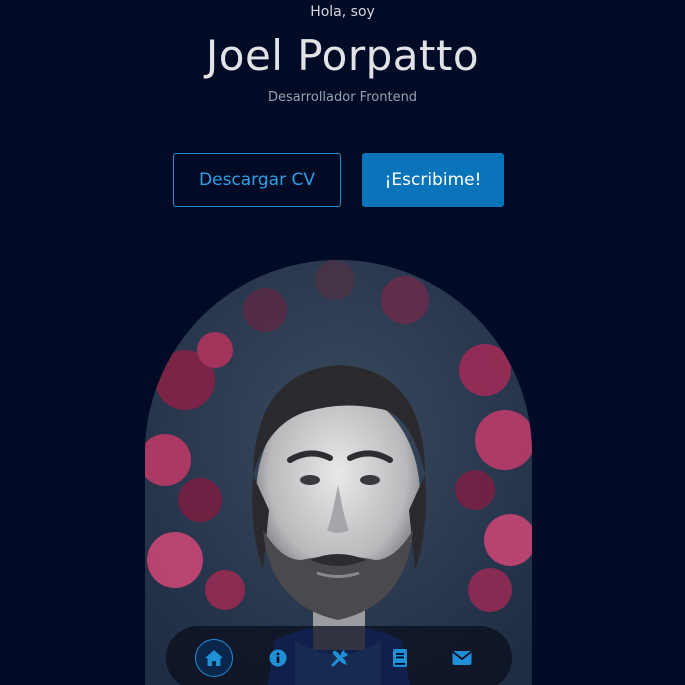 The height and width of the screenshot is (685, 685). I want to click on contact-button: ¡Escribime!, so click(433, 180).